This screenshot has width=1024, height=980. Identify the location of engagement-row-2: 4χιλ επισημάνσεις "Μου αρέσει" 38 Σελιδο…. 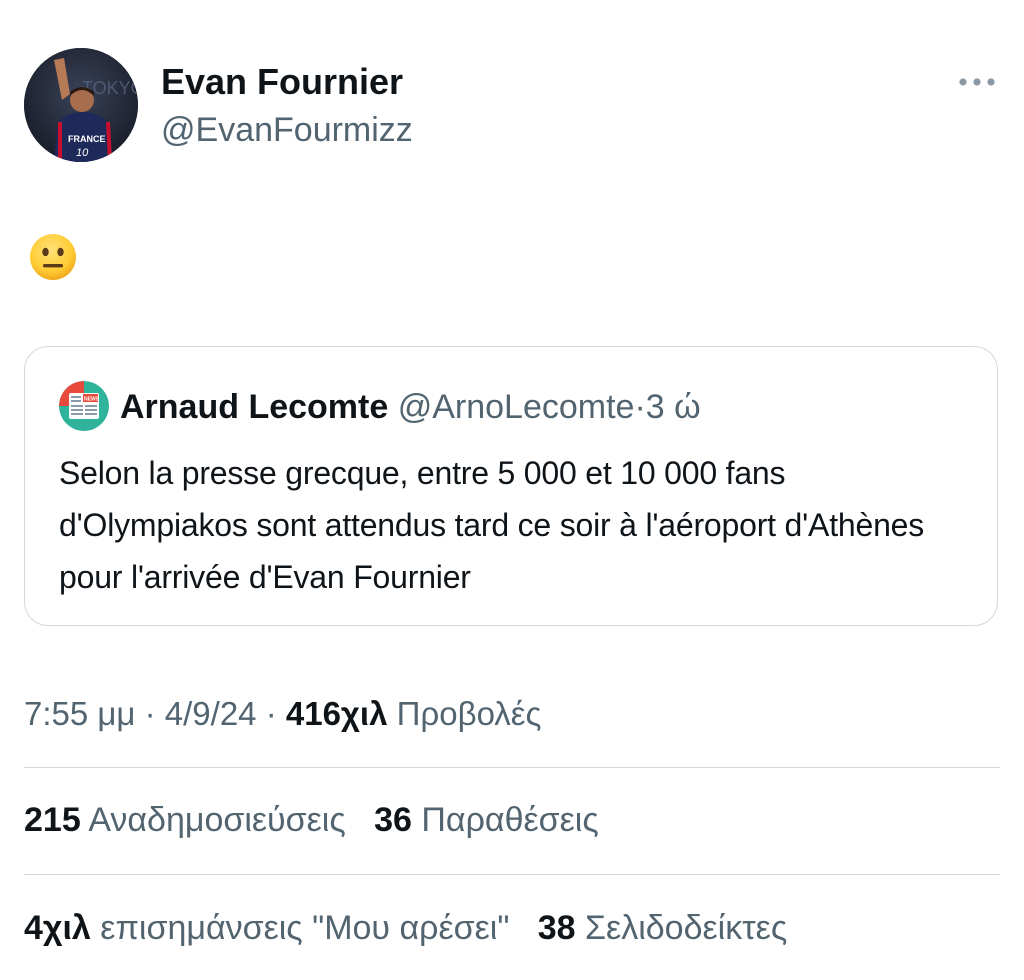
(405, 928).